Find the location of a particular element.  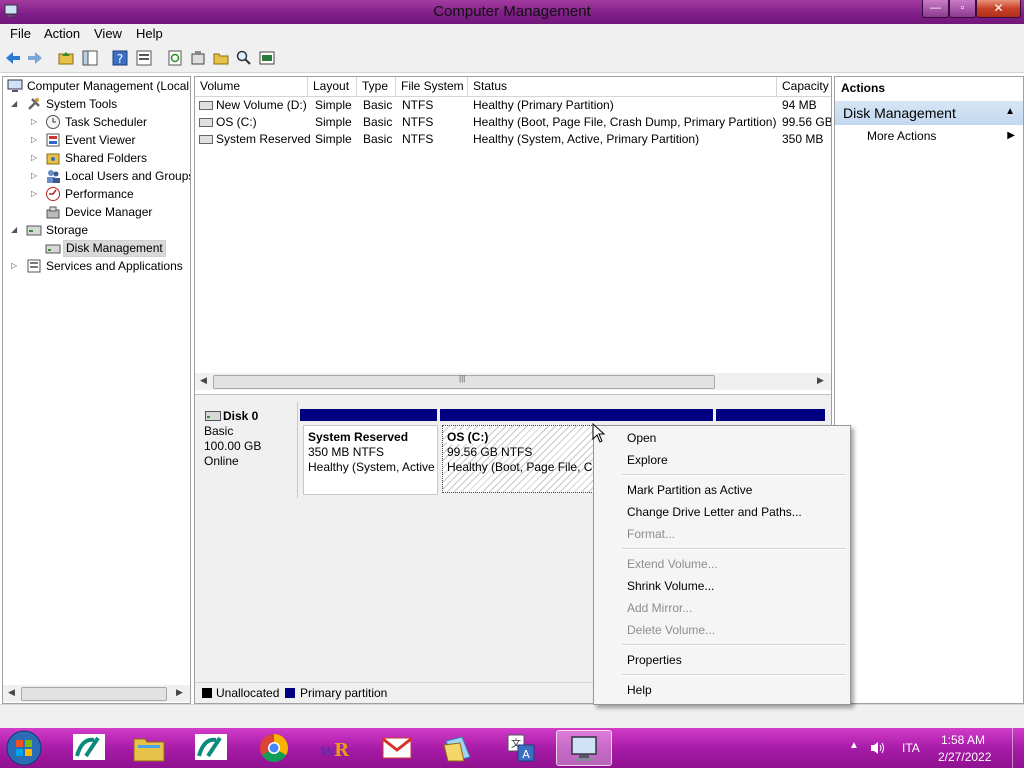

menu-item-open: Open is located at coordinates (641, 438).